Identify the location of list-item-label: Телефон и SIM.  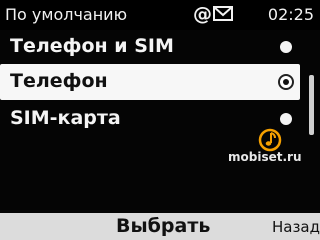
(92, 46).